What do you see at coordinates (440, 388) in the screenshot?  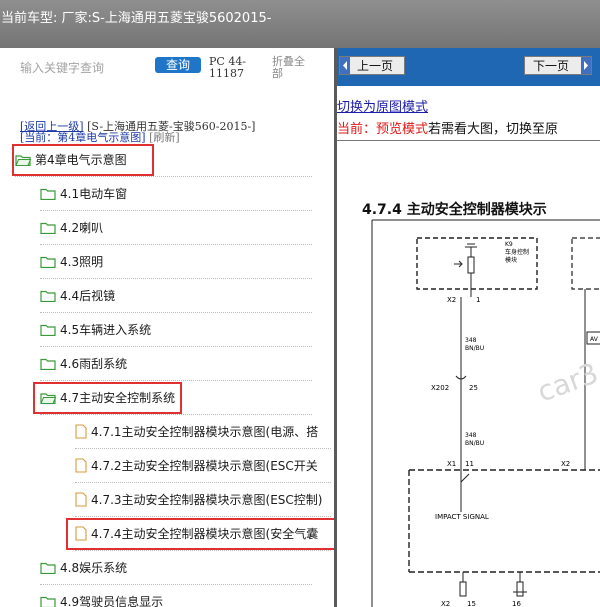 I see `connector-x202: X202` at bounding box center [440, 388].